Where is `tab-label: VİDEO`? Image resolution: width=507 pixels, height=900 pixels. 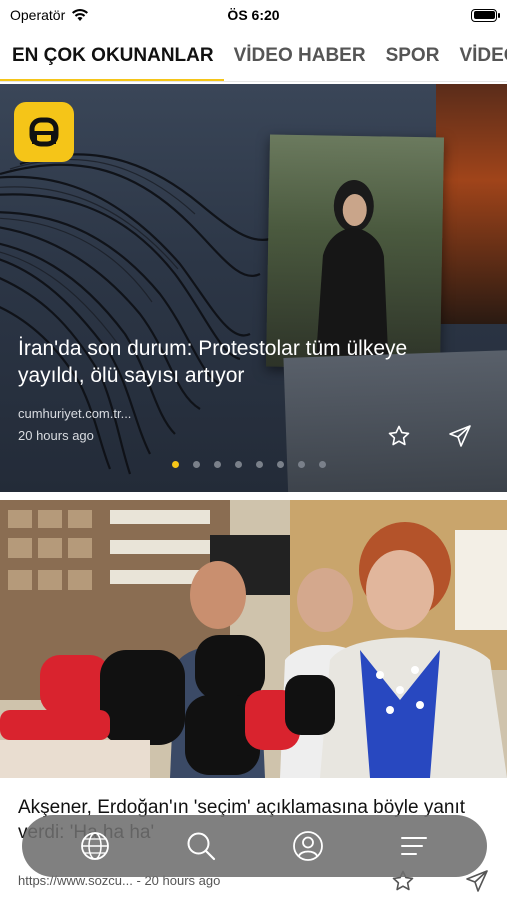
tab-label: VİDEO is located at coordinates (483, 55).